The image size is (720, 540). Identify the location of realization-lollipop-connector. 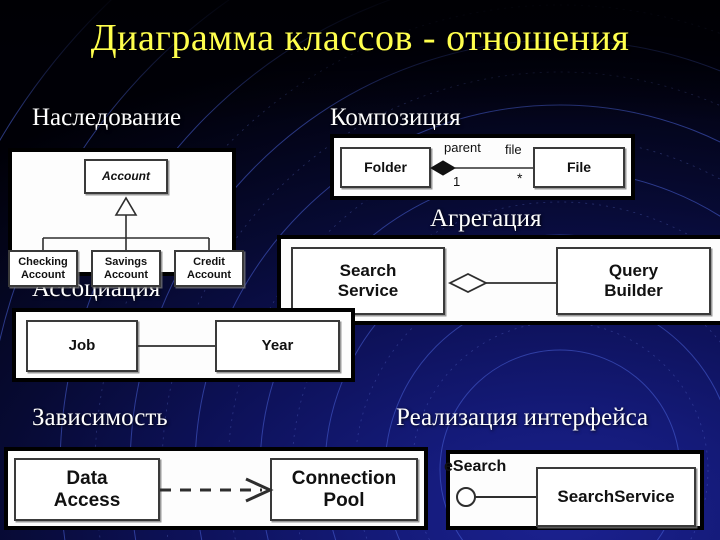
(496, 497).